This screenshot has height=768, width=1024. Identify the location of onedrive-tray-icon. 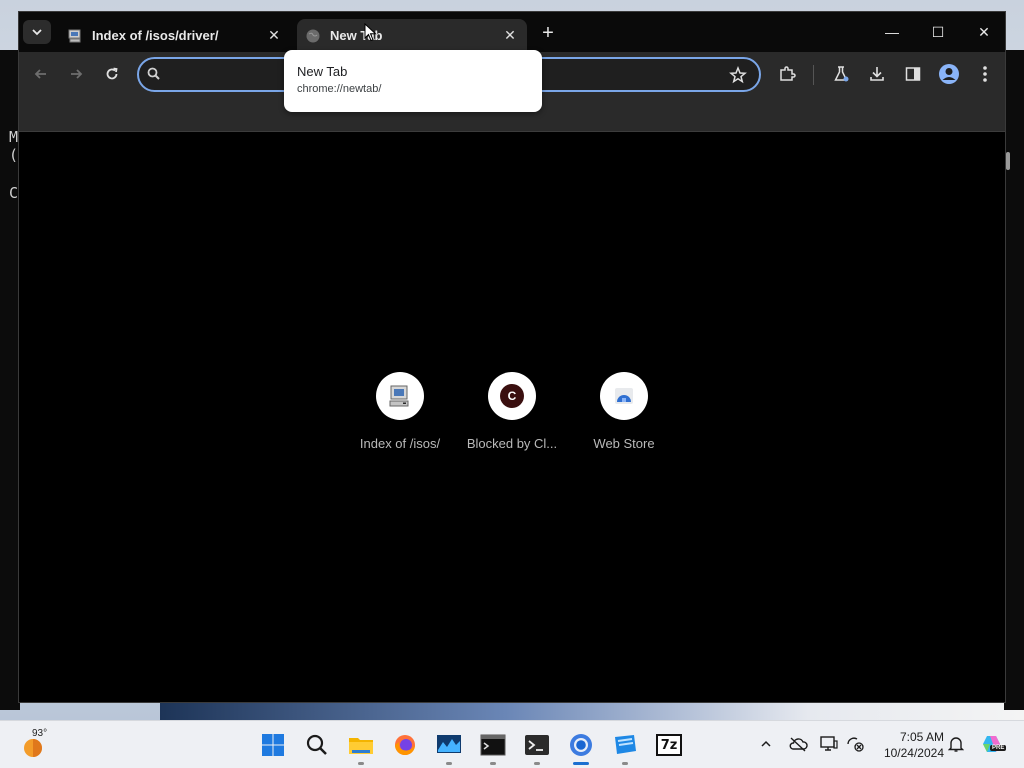
(798, 744).